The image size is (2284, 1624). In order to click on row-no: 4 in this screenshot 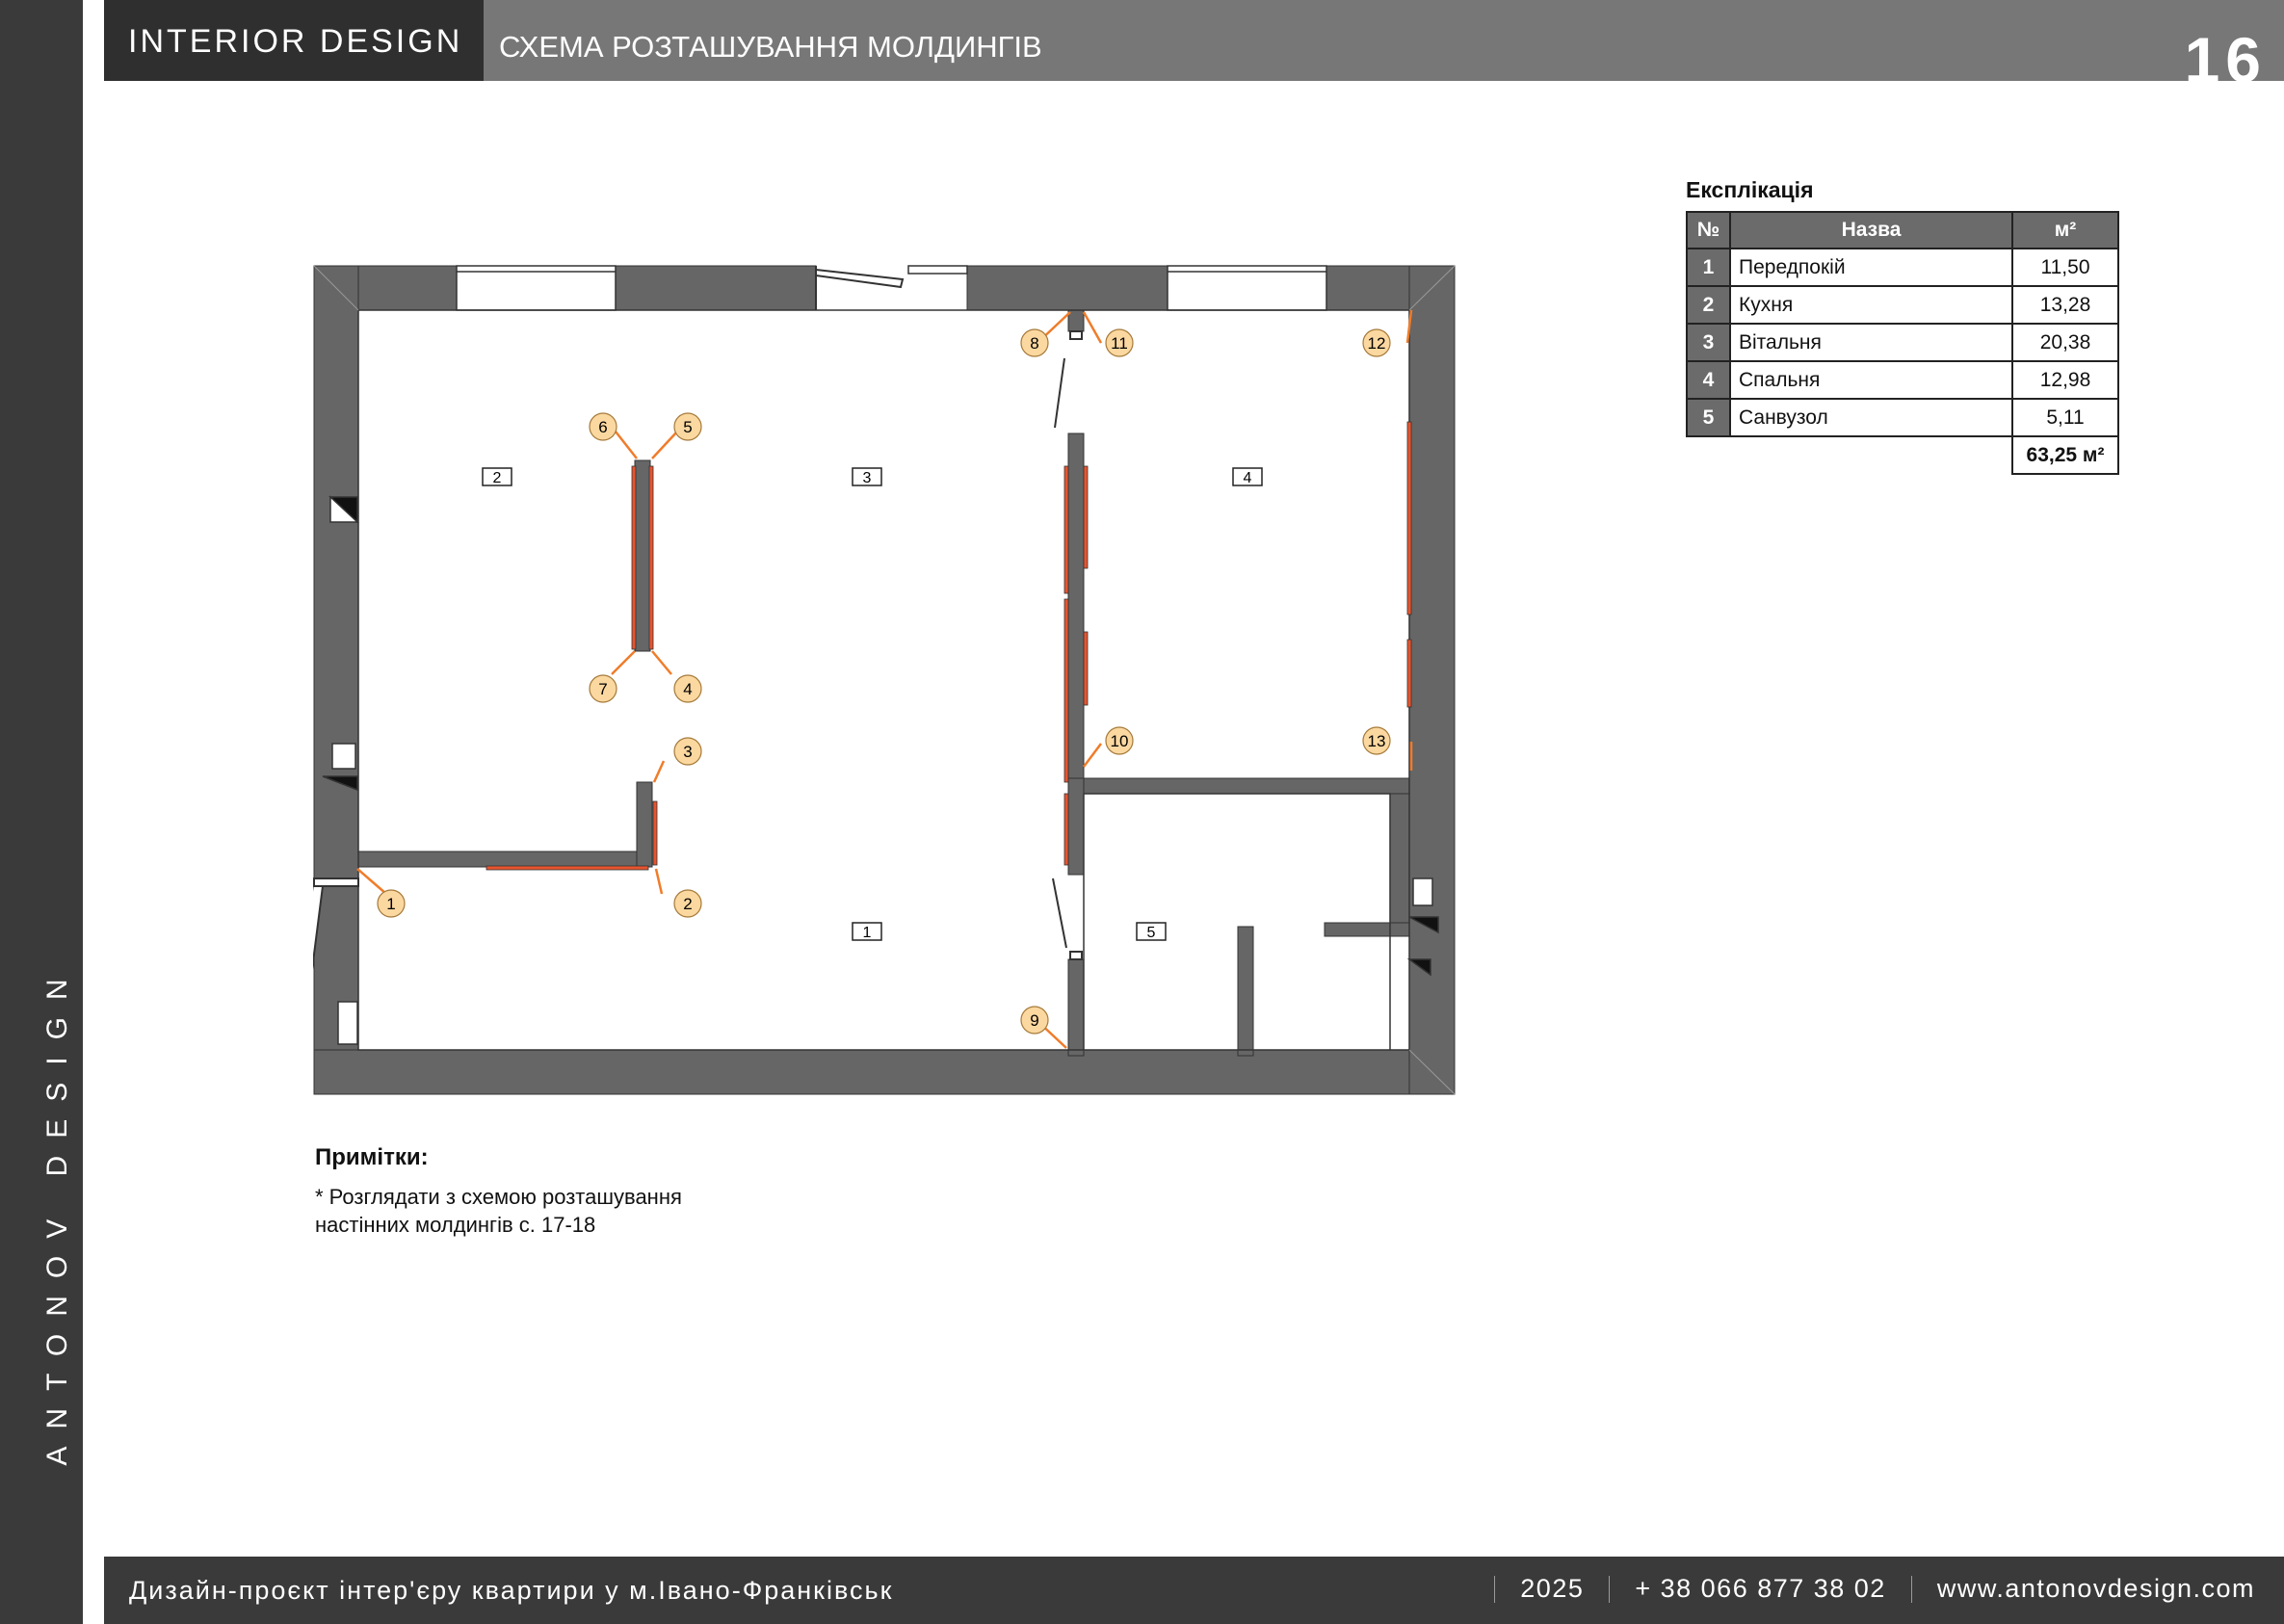, I will do `click(1708, 380)`.